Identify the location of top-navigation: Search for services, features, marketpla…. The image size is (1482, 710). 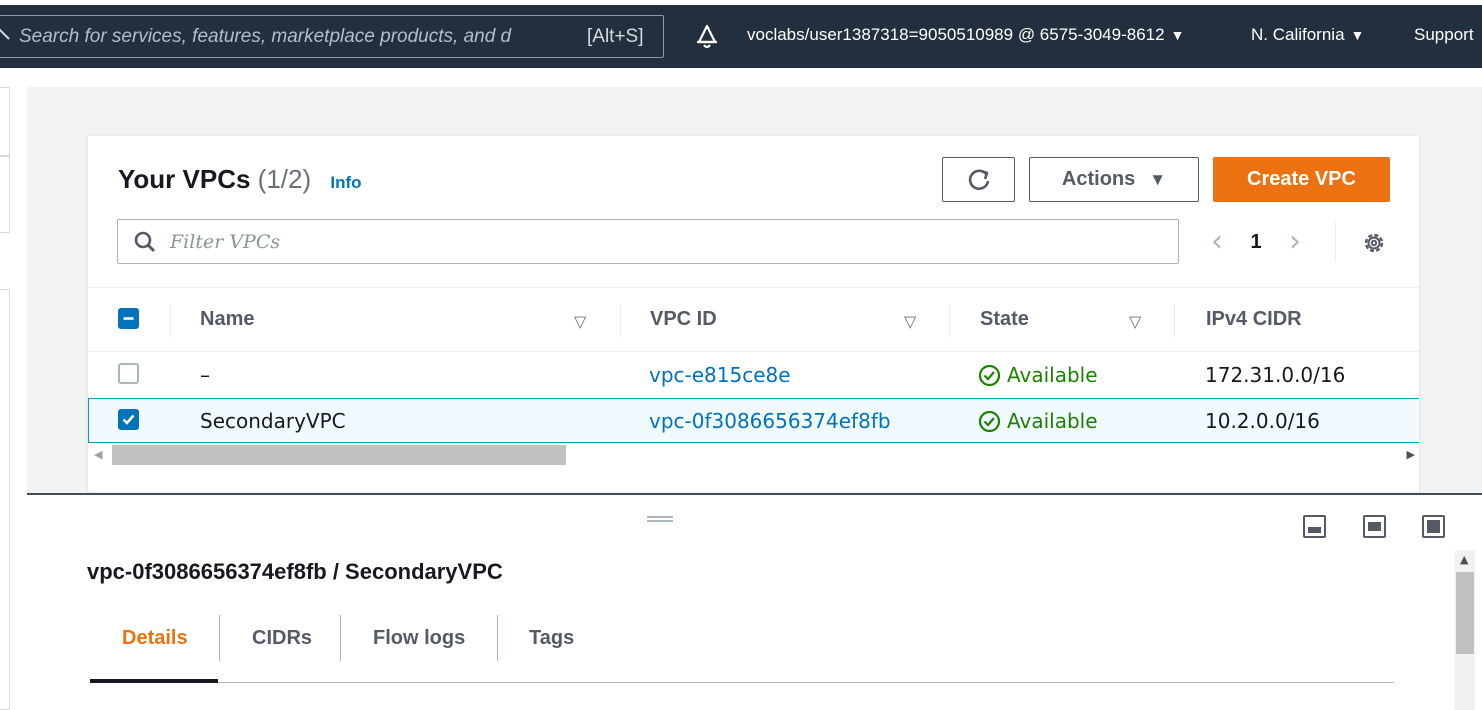
(741, 34).